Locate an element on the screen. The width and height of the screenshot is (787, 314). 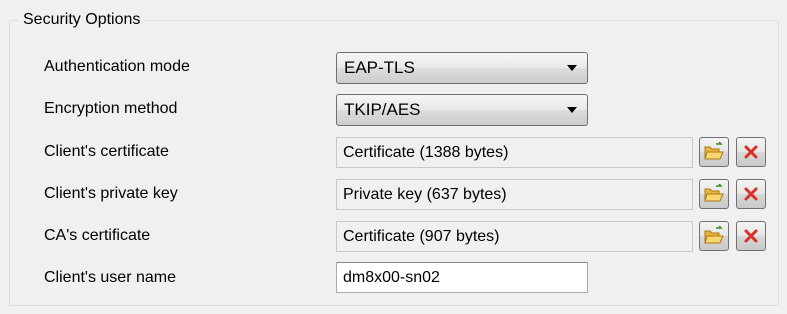
ca-certificate-delete-button is located at coordinates (751, 236).